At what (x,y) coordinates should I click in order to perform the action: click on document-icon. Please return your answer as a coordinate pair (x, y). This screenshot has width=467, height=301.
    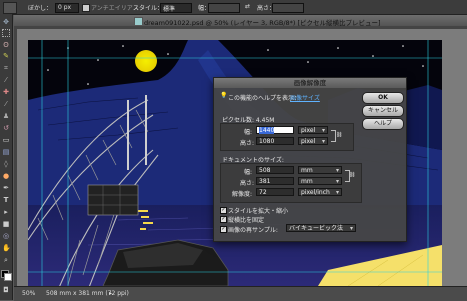
    Looking at the image, I should click on (138, 21).